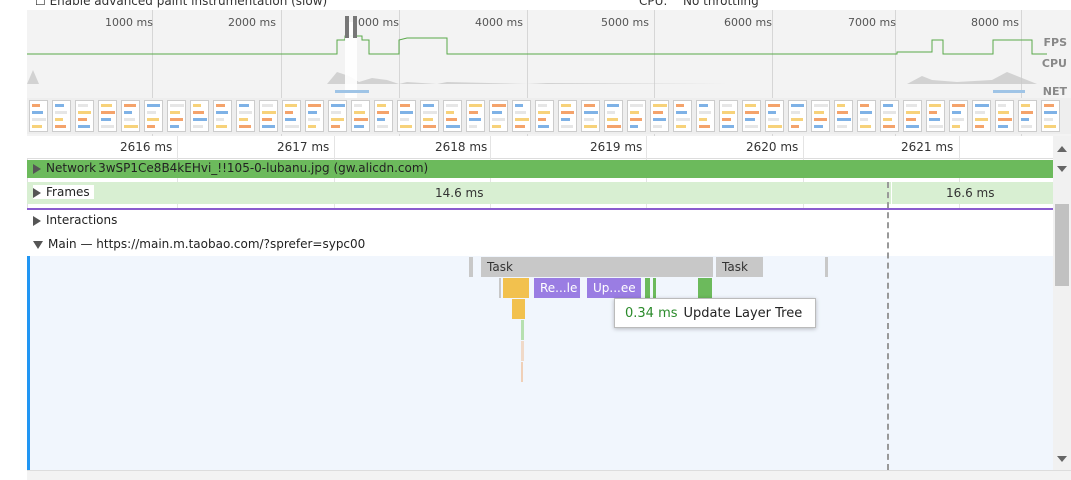 This screenshot has width=1071, height=480. What do you see at coordinates (1062, 149) in the screenshot?
I see `scroll-up-arrow-icon` at bounding box center [1062, 149].